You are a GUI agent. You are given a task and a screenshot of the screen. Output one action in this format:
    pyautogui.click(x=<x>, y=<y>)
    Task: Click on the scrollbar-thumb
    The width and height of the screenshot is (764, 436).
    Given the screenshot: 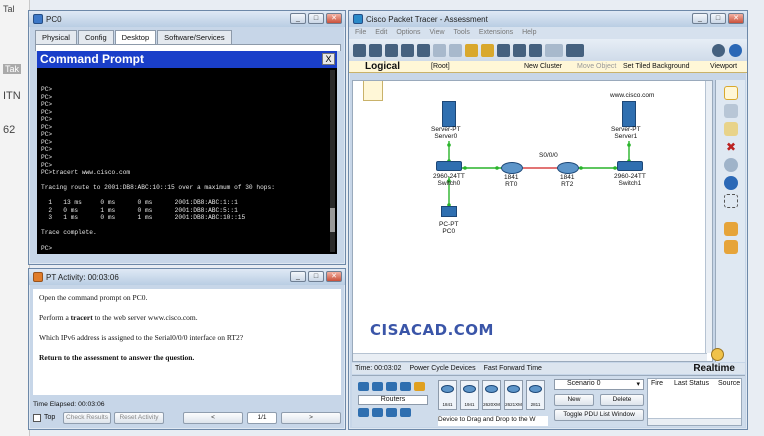 What is the action you would take?
    pyautogui.click(x=332, y=220)
    